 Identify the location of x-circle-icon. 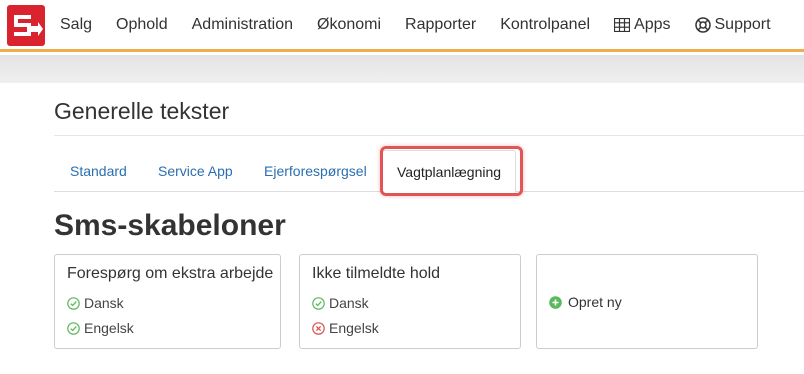
(318, 328).